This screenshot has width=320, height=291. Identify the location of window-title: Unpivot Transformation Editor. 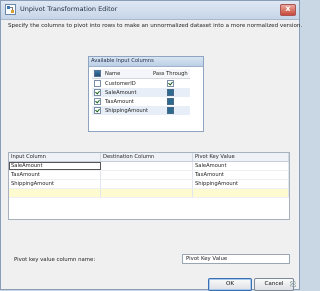
(69, 9).